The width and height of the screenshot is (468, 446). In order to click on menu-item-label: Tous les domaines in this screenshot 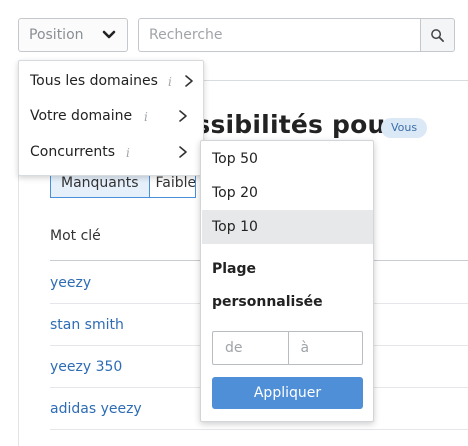, I will do `click(94, 81)`.